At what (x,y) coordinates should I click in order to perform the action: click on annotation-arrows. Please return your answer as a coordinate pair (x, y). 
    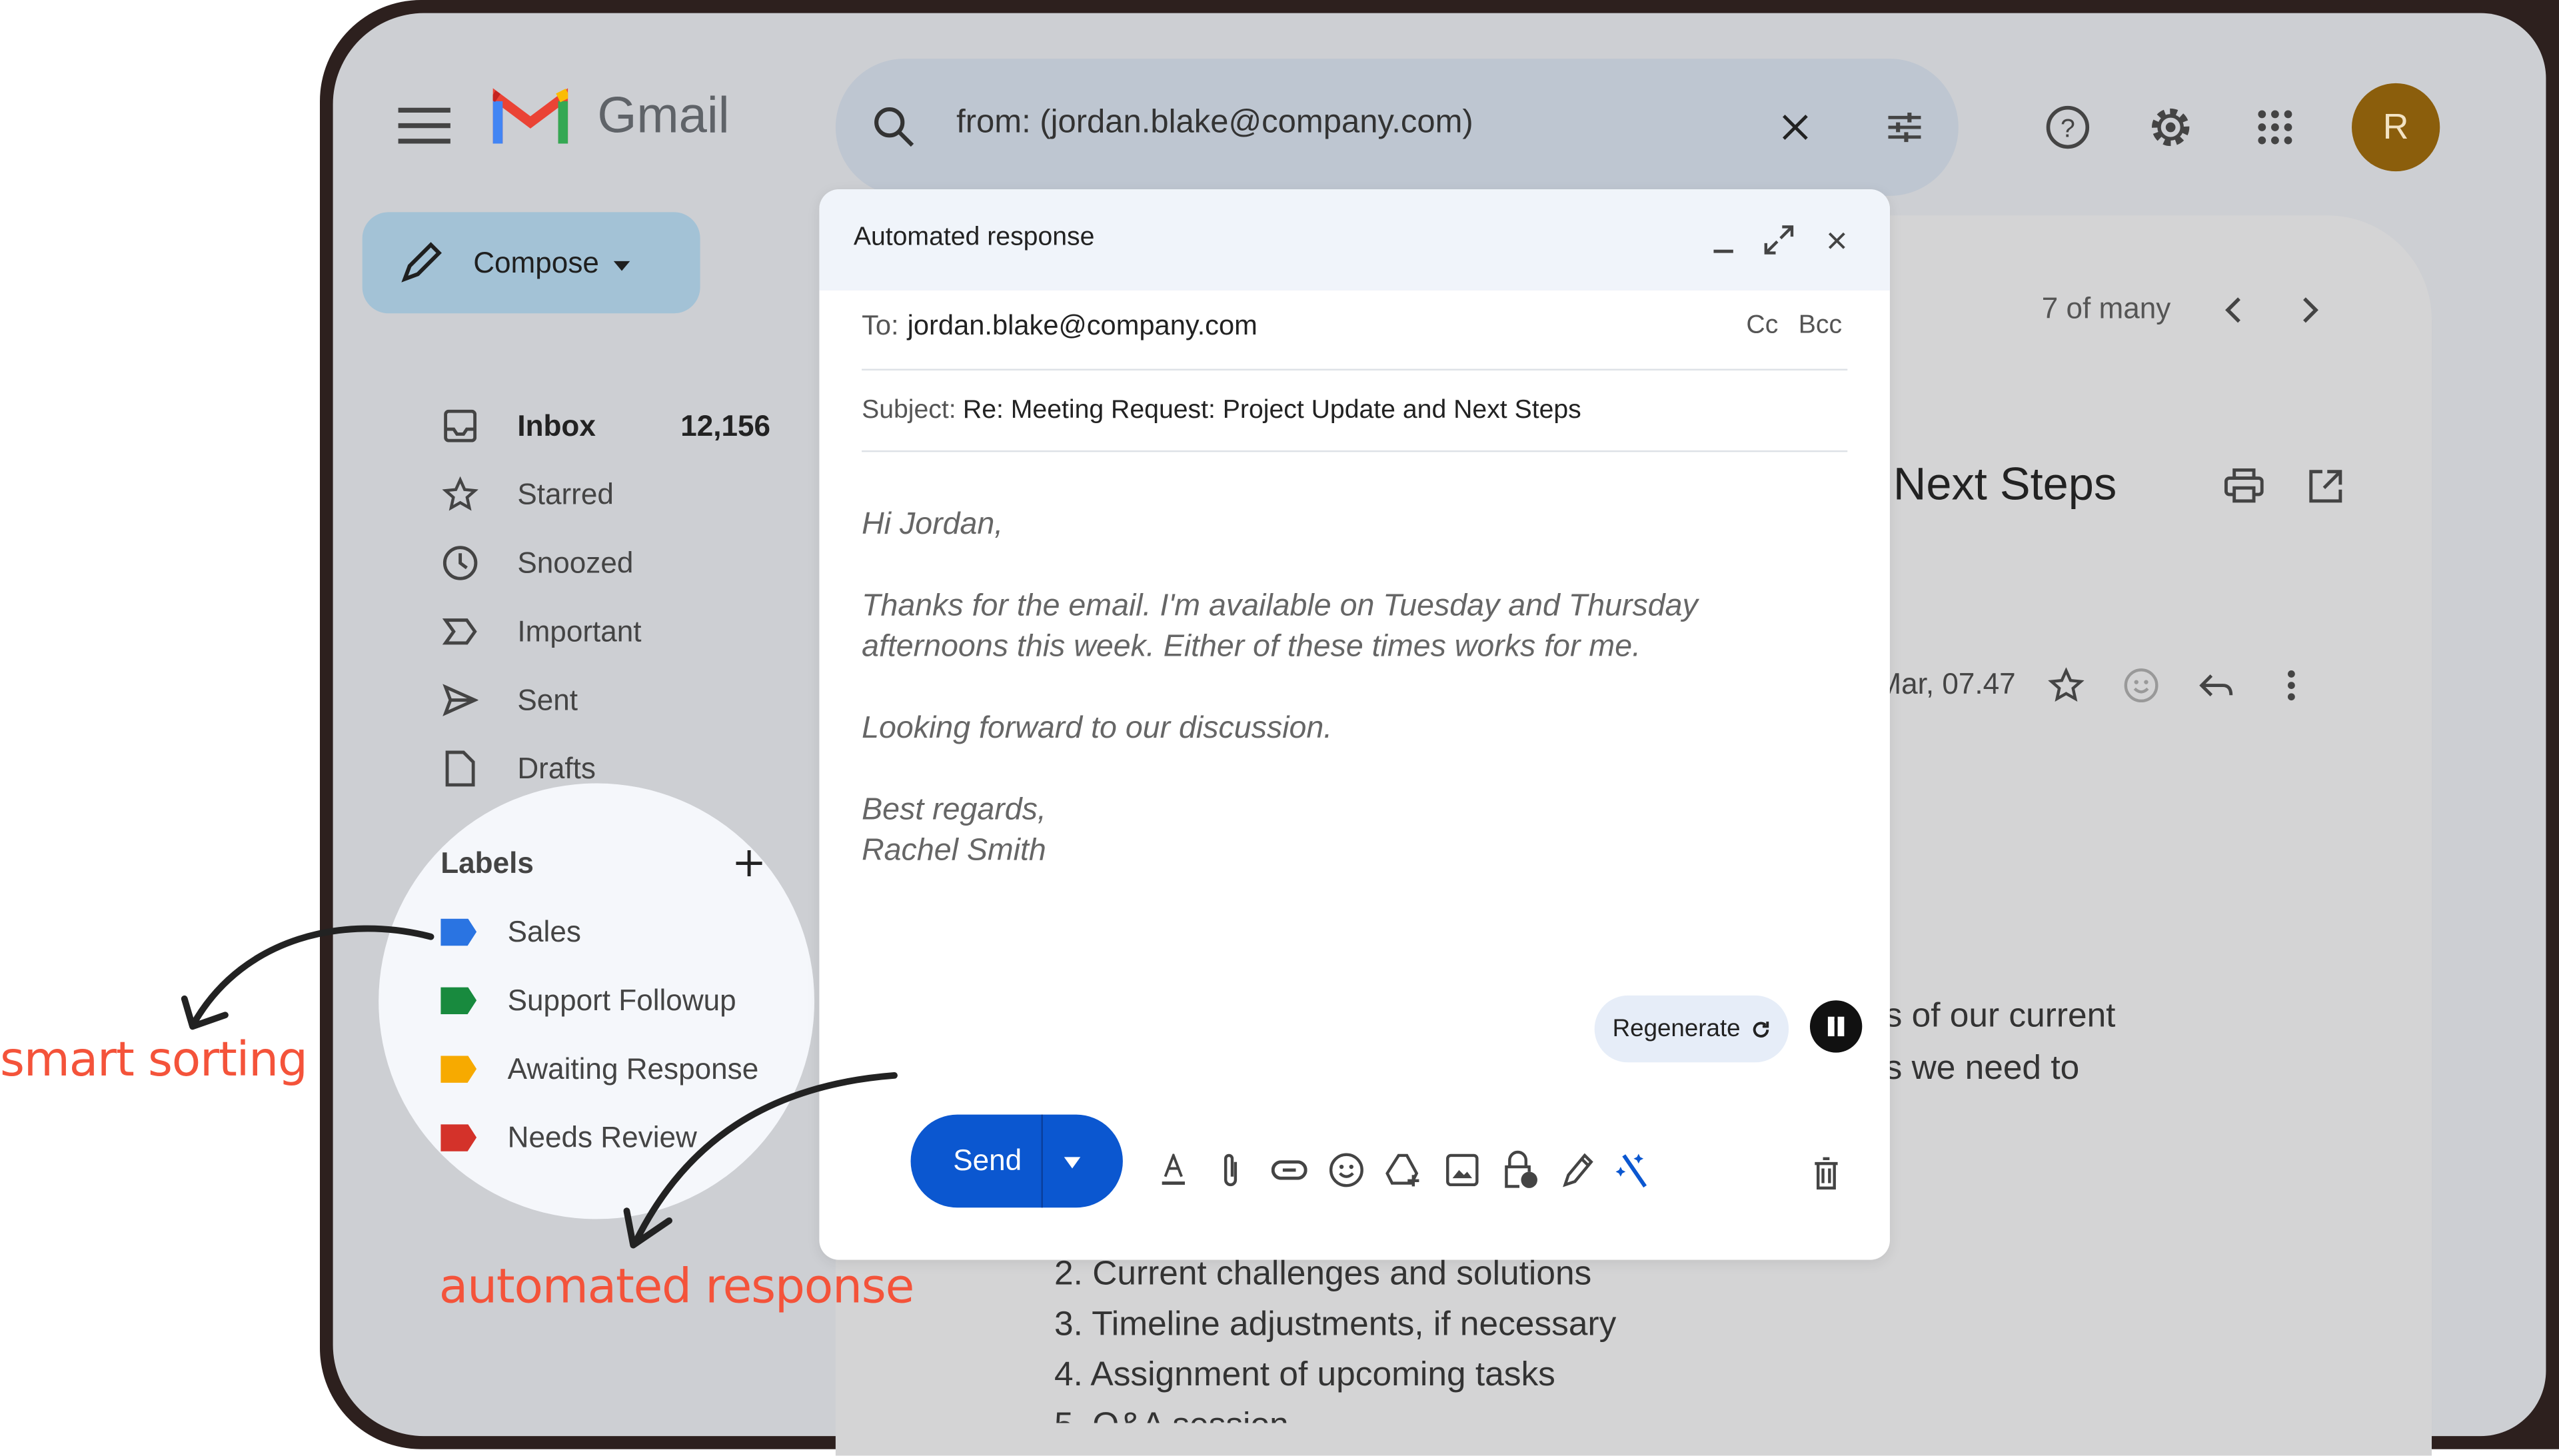
    Looking at the image, I should click on (539, 1087).